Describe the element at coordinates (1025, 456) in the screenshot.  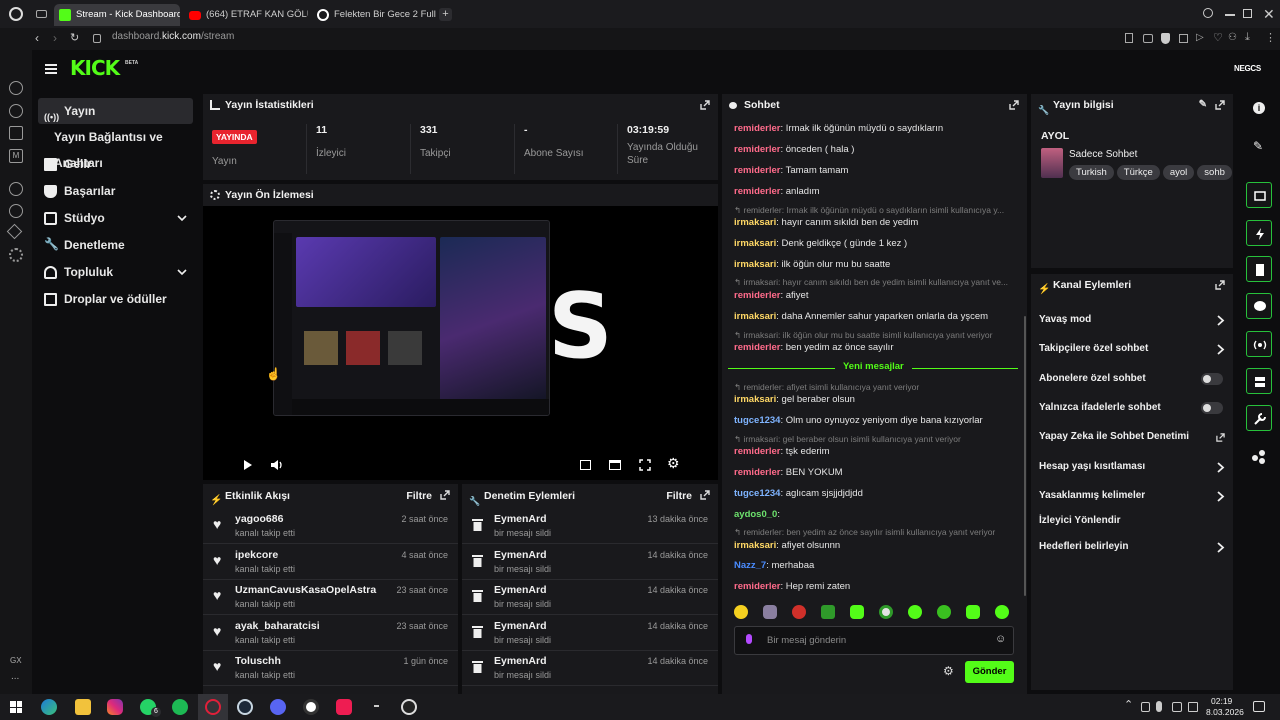
I see `chat-scrollbar` at that location.